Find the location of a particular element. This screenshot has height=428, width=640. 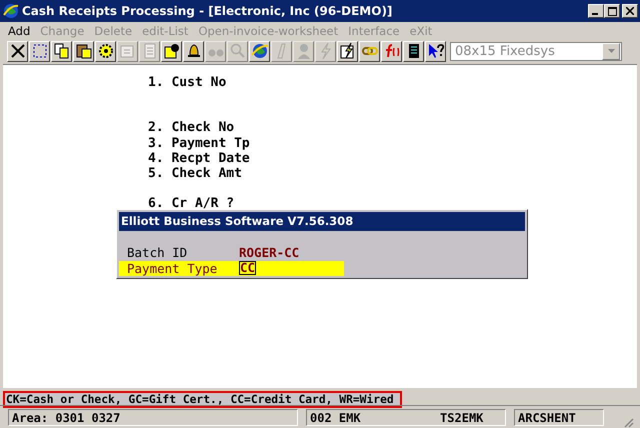

field-label: 5. Check Amt is located at coordinates (195, 174).